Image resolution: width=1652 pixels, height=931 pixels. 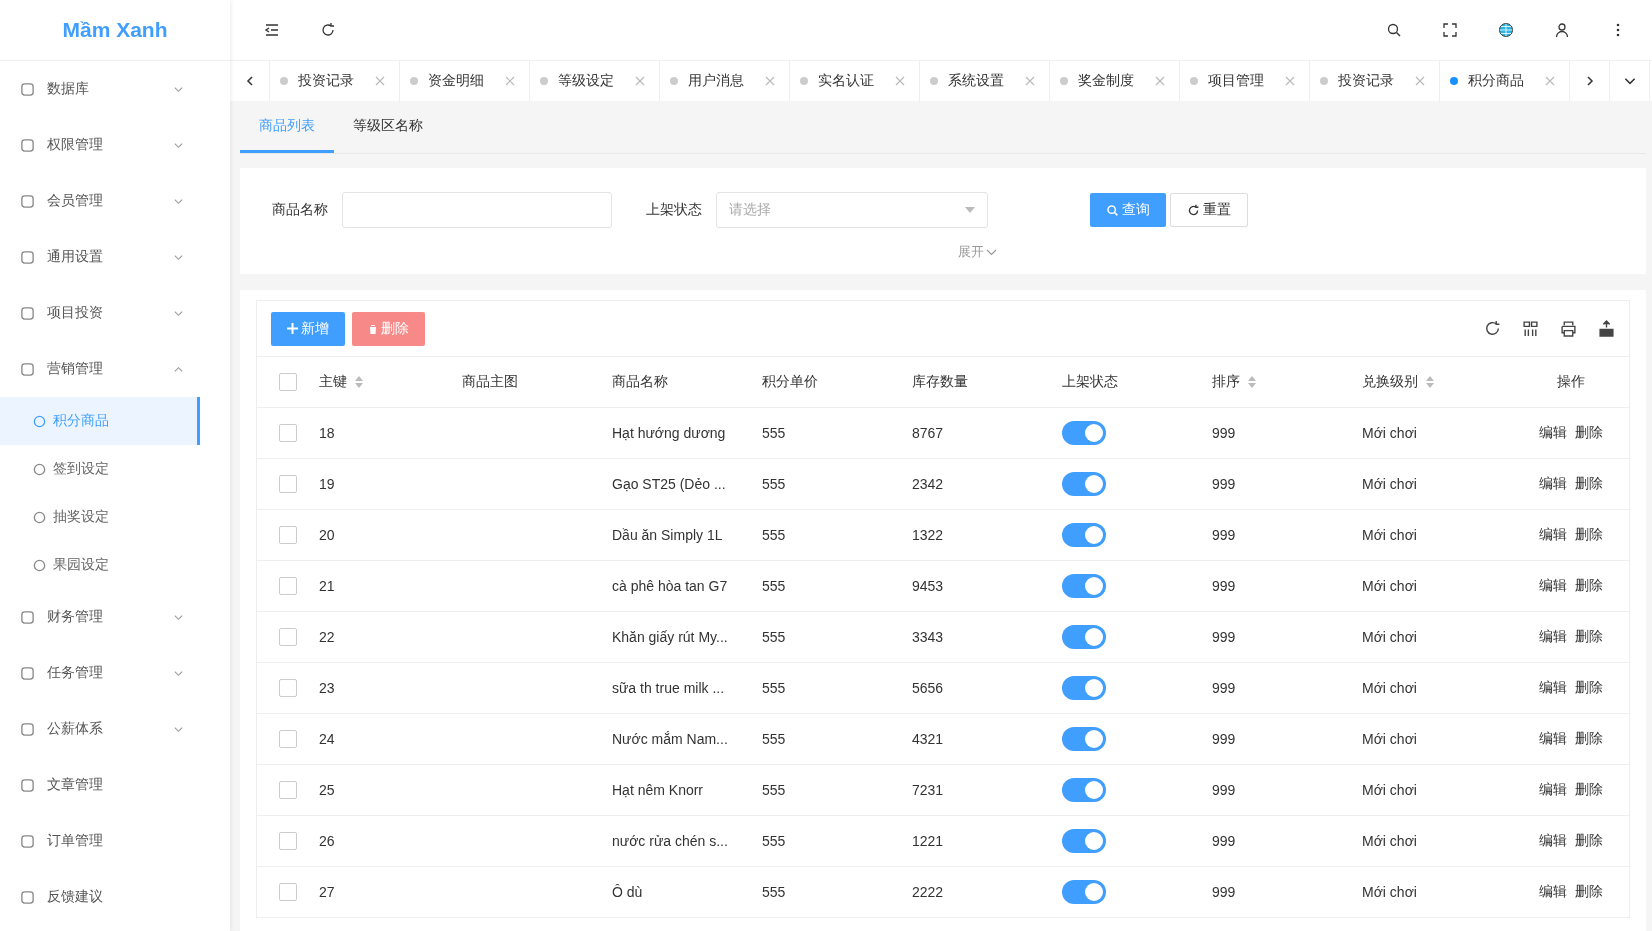 What do you see at coordinates (115, 369) in the screenshot?
I see `sidebar-item: 营销管理` at bounding box center [115, 369].